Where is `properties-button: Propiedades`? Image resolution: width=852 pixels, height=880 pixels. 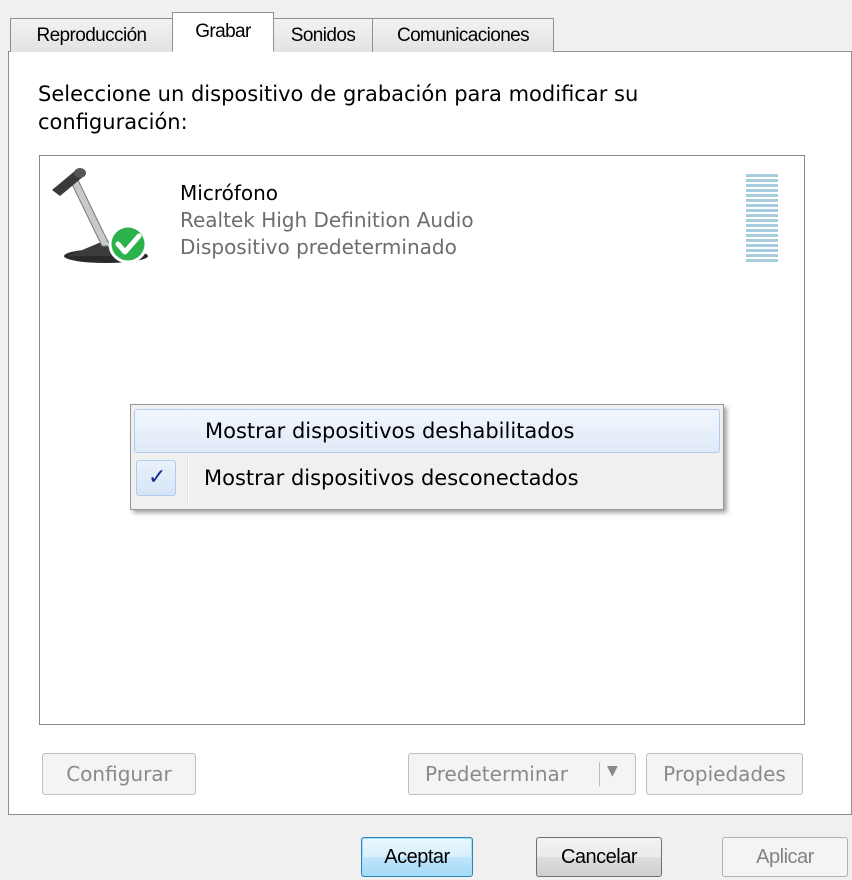 properties-button: Propiedades is located at coordinates (724, 774).